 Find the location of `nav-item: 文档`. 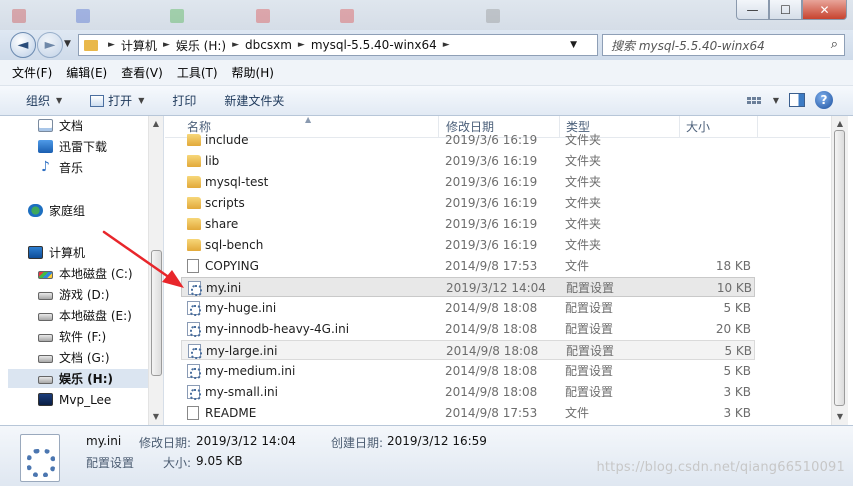

nav-item: 文档 is located at coordinates (60, 125).